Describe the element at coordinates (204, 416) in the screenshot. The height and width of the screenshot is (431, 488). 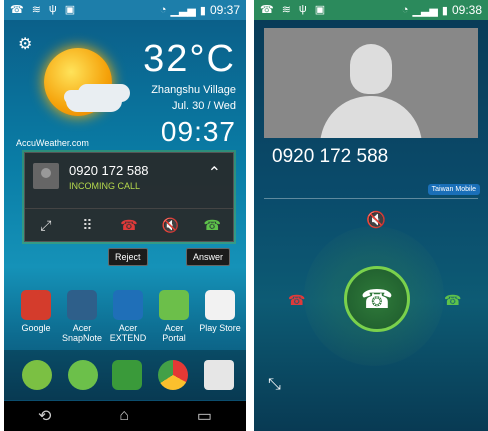
I see `recent-apps-icon: ▭` at that location.